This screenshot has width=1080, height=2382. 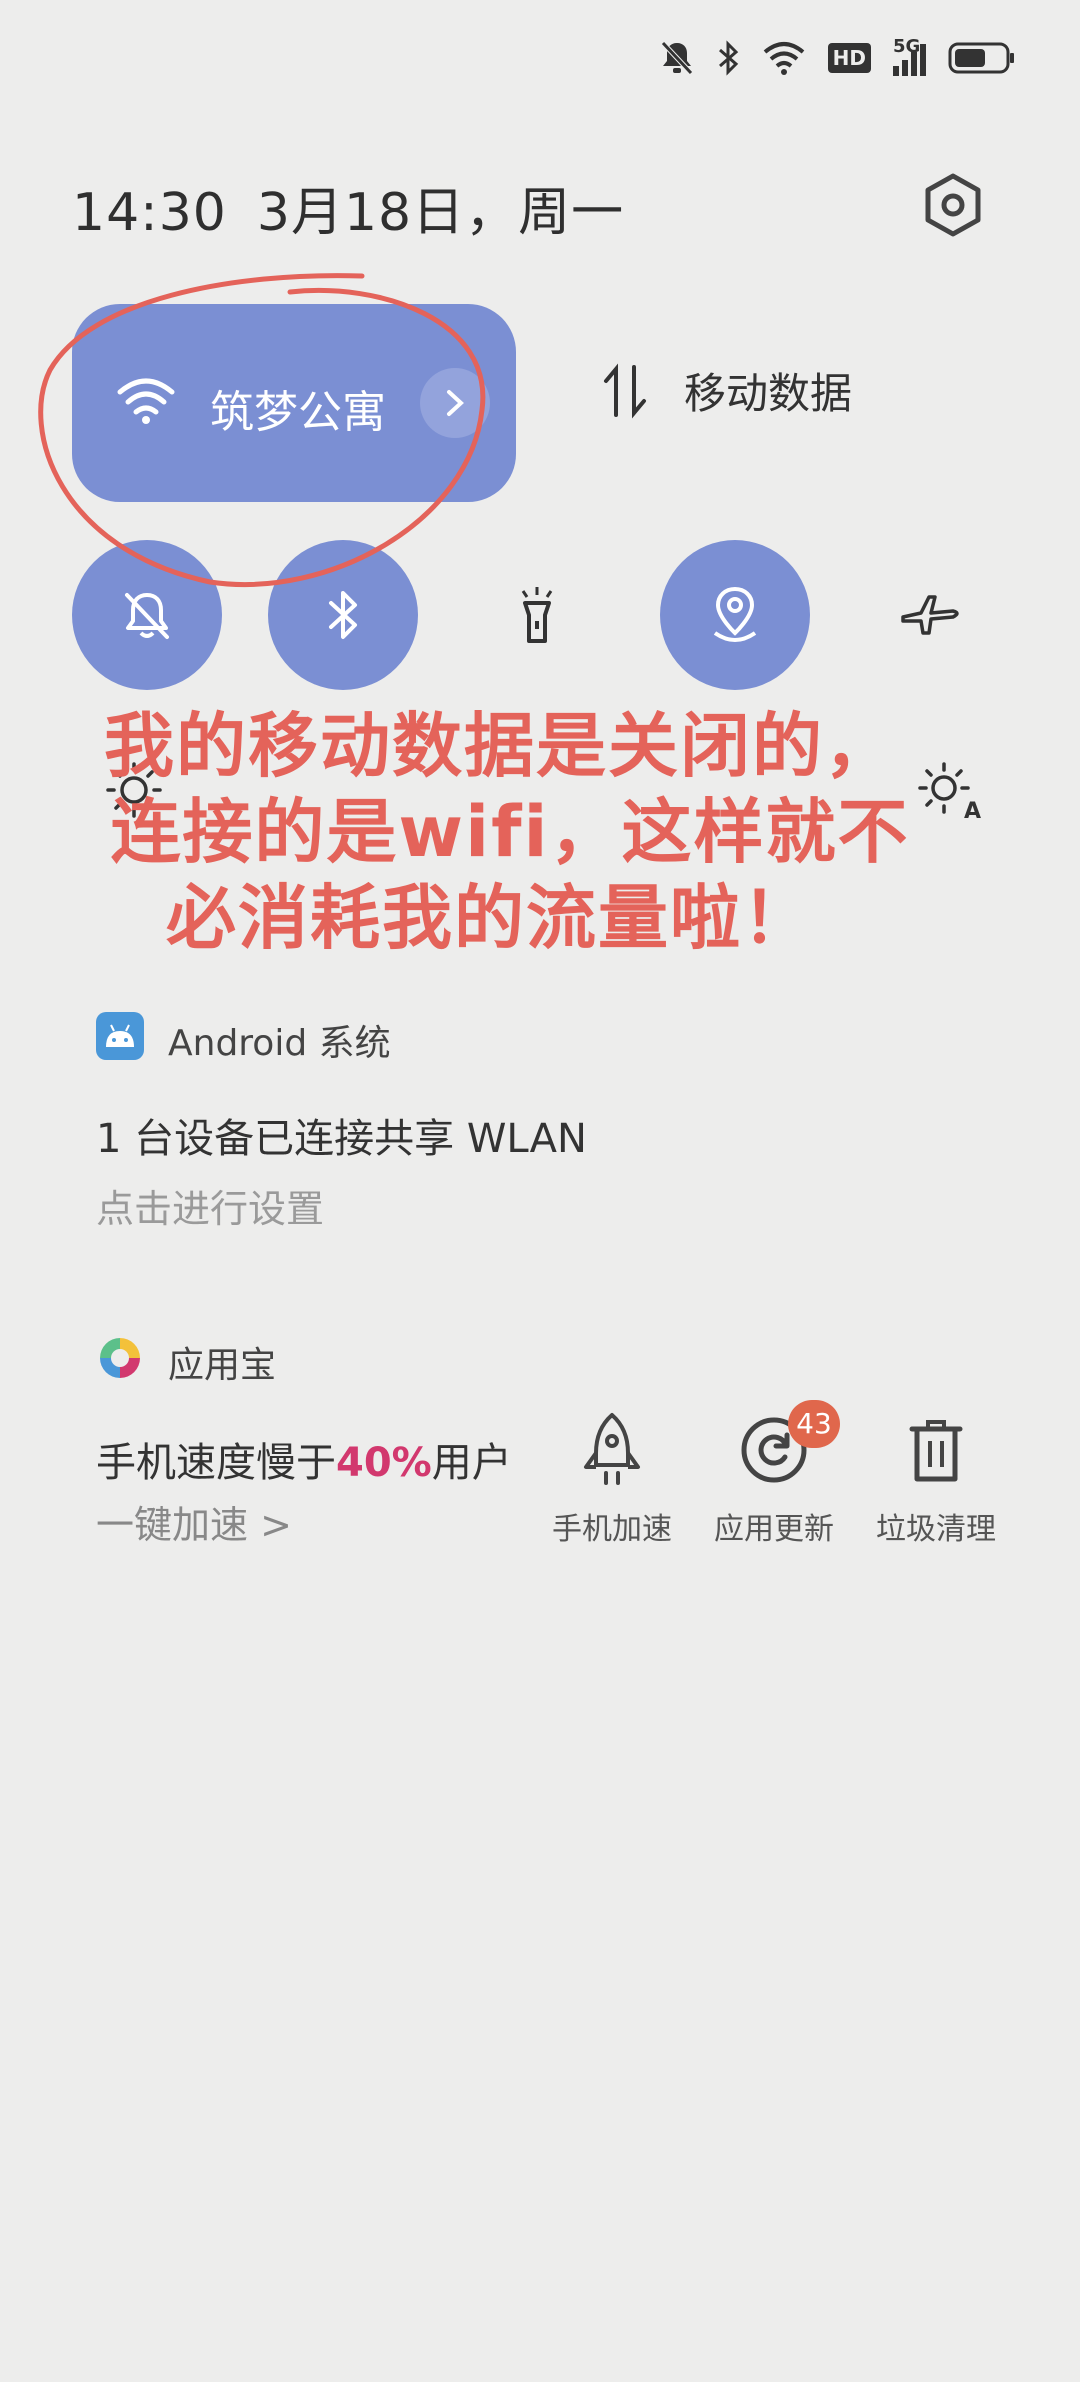 What do you see at coordinates (612, 1529) in the screenshot?
I see `action-label: 手机加速` at bounding box center [612, 1529].